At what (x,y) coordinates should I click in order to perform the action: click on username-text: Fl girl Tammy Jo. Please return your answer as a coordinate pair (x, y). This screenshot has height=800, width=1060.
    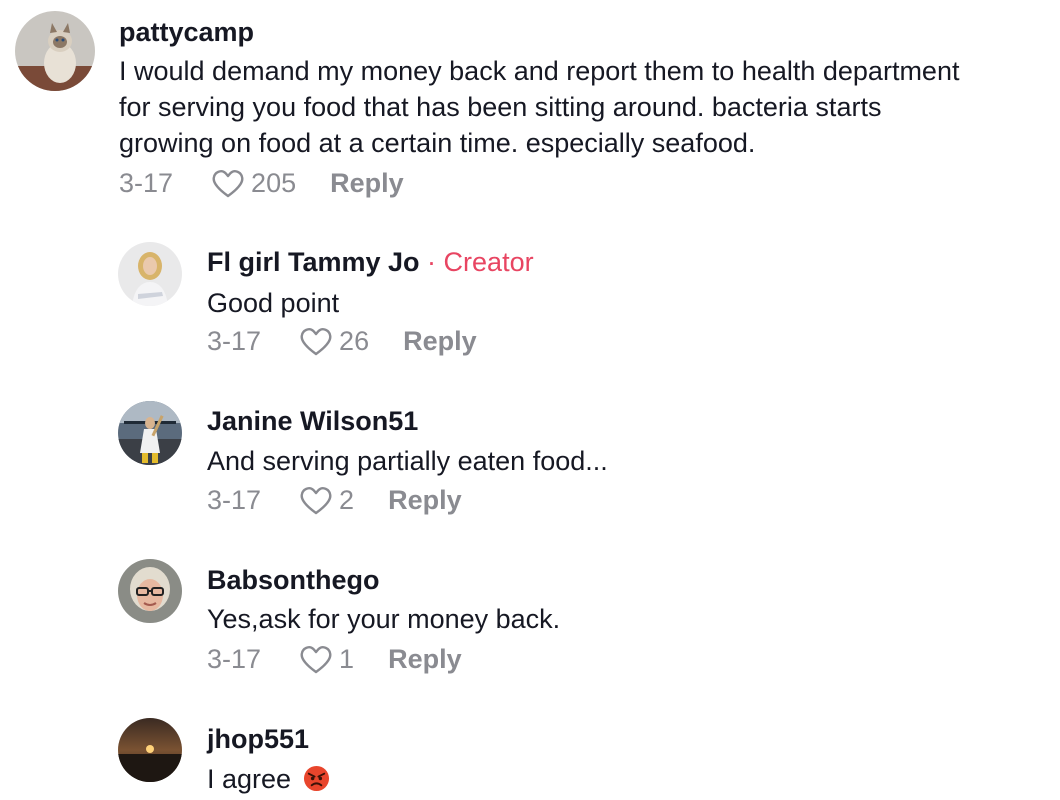
    Looking at the image, I should click on (313, 262).